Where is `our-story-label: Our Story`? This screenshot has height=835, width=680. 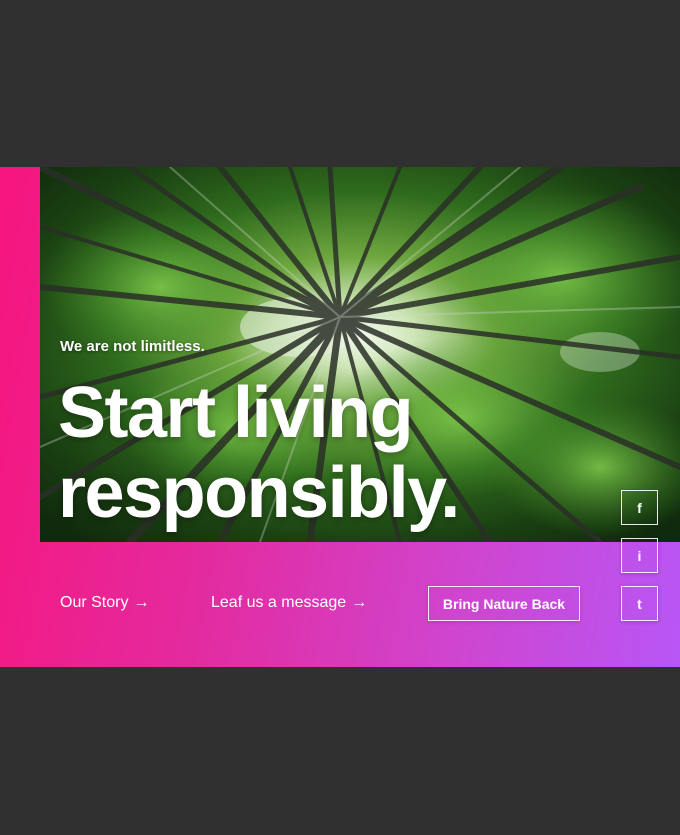
our-story-label: Our Story is located at coordinates (94, 602).